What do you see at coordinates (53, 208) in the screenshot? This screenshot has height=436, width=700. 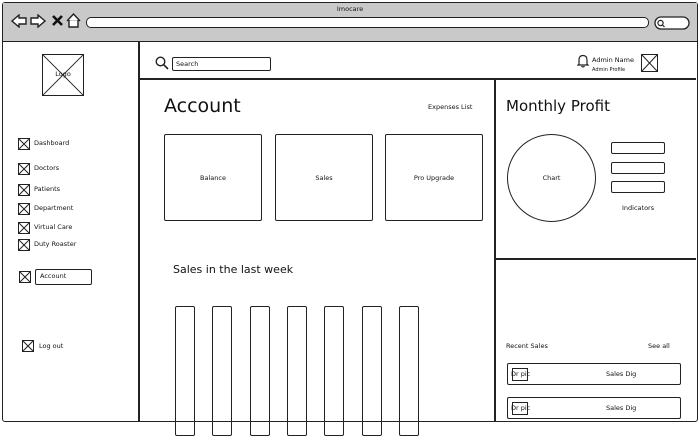 I see `sidebar-item: Department` at bounding box center [53, 208].